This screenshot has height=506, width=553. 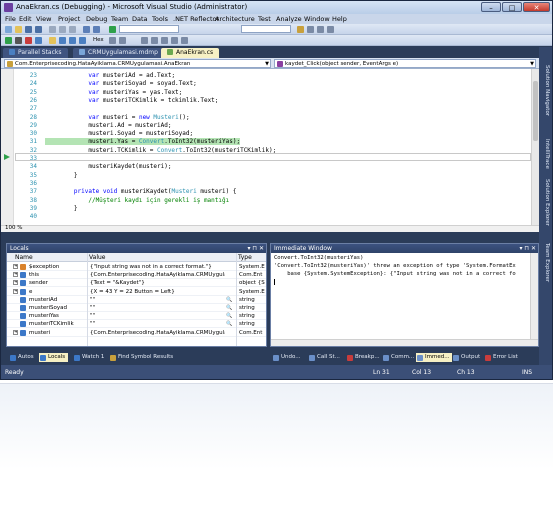 What do you see at coordinates (43, 19) in the screenshot?
I see `menu-view: View` at bounding box center [43, 19].